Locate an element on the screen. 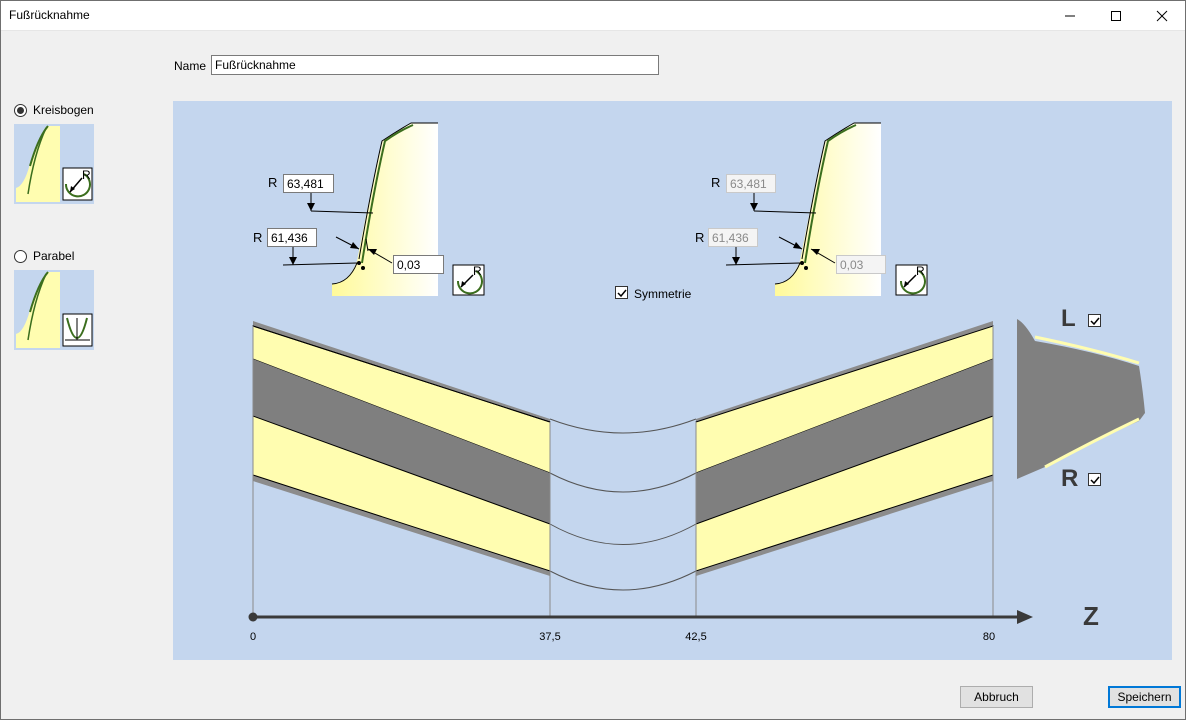  left-radius-top-input is located at coordinates (308, 183).